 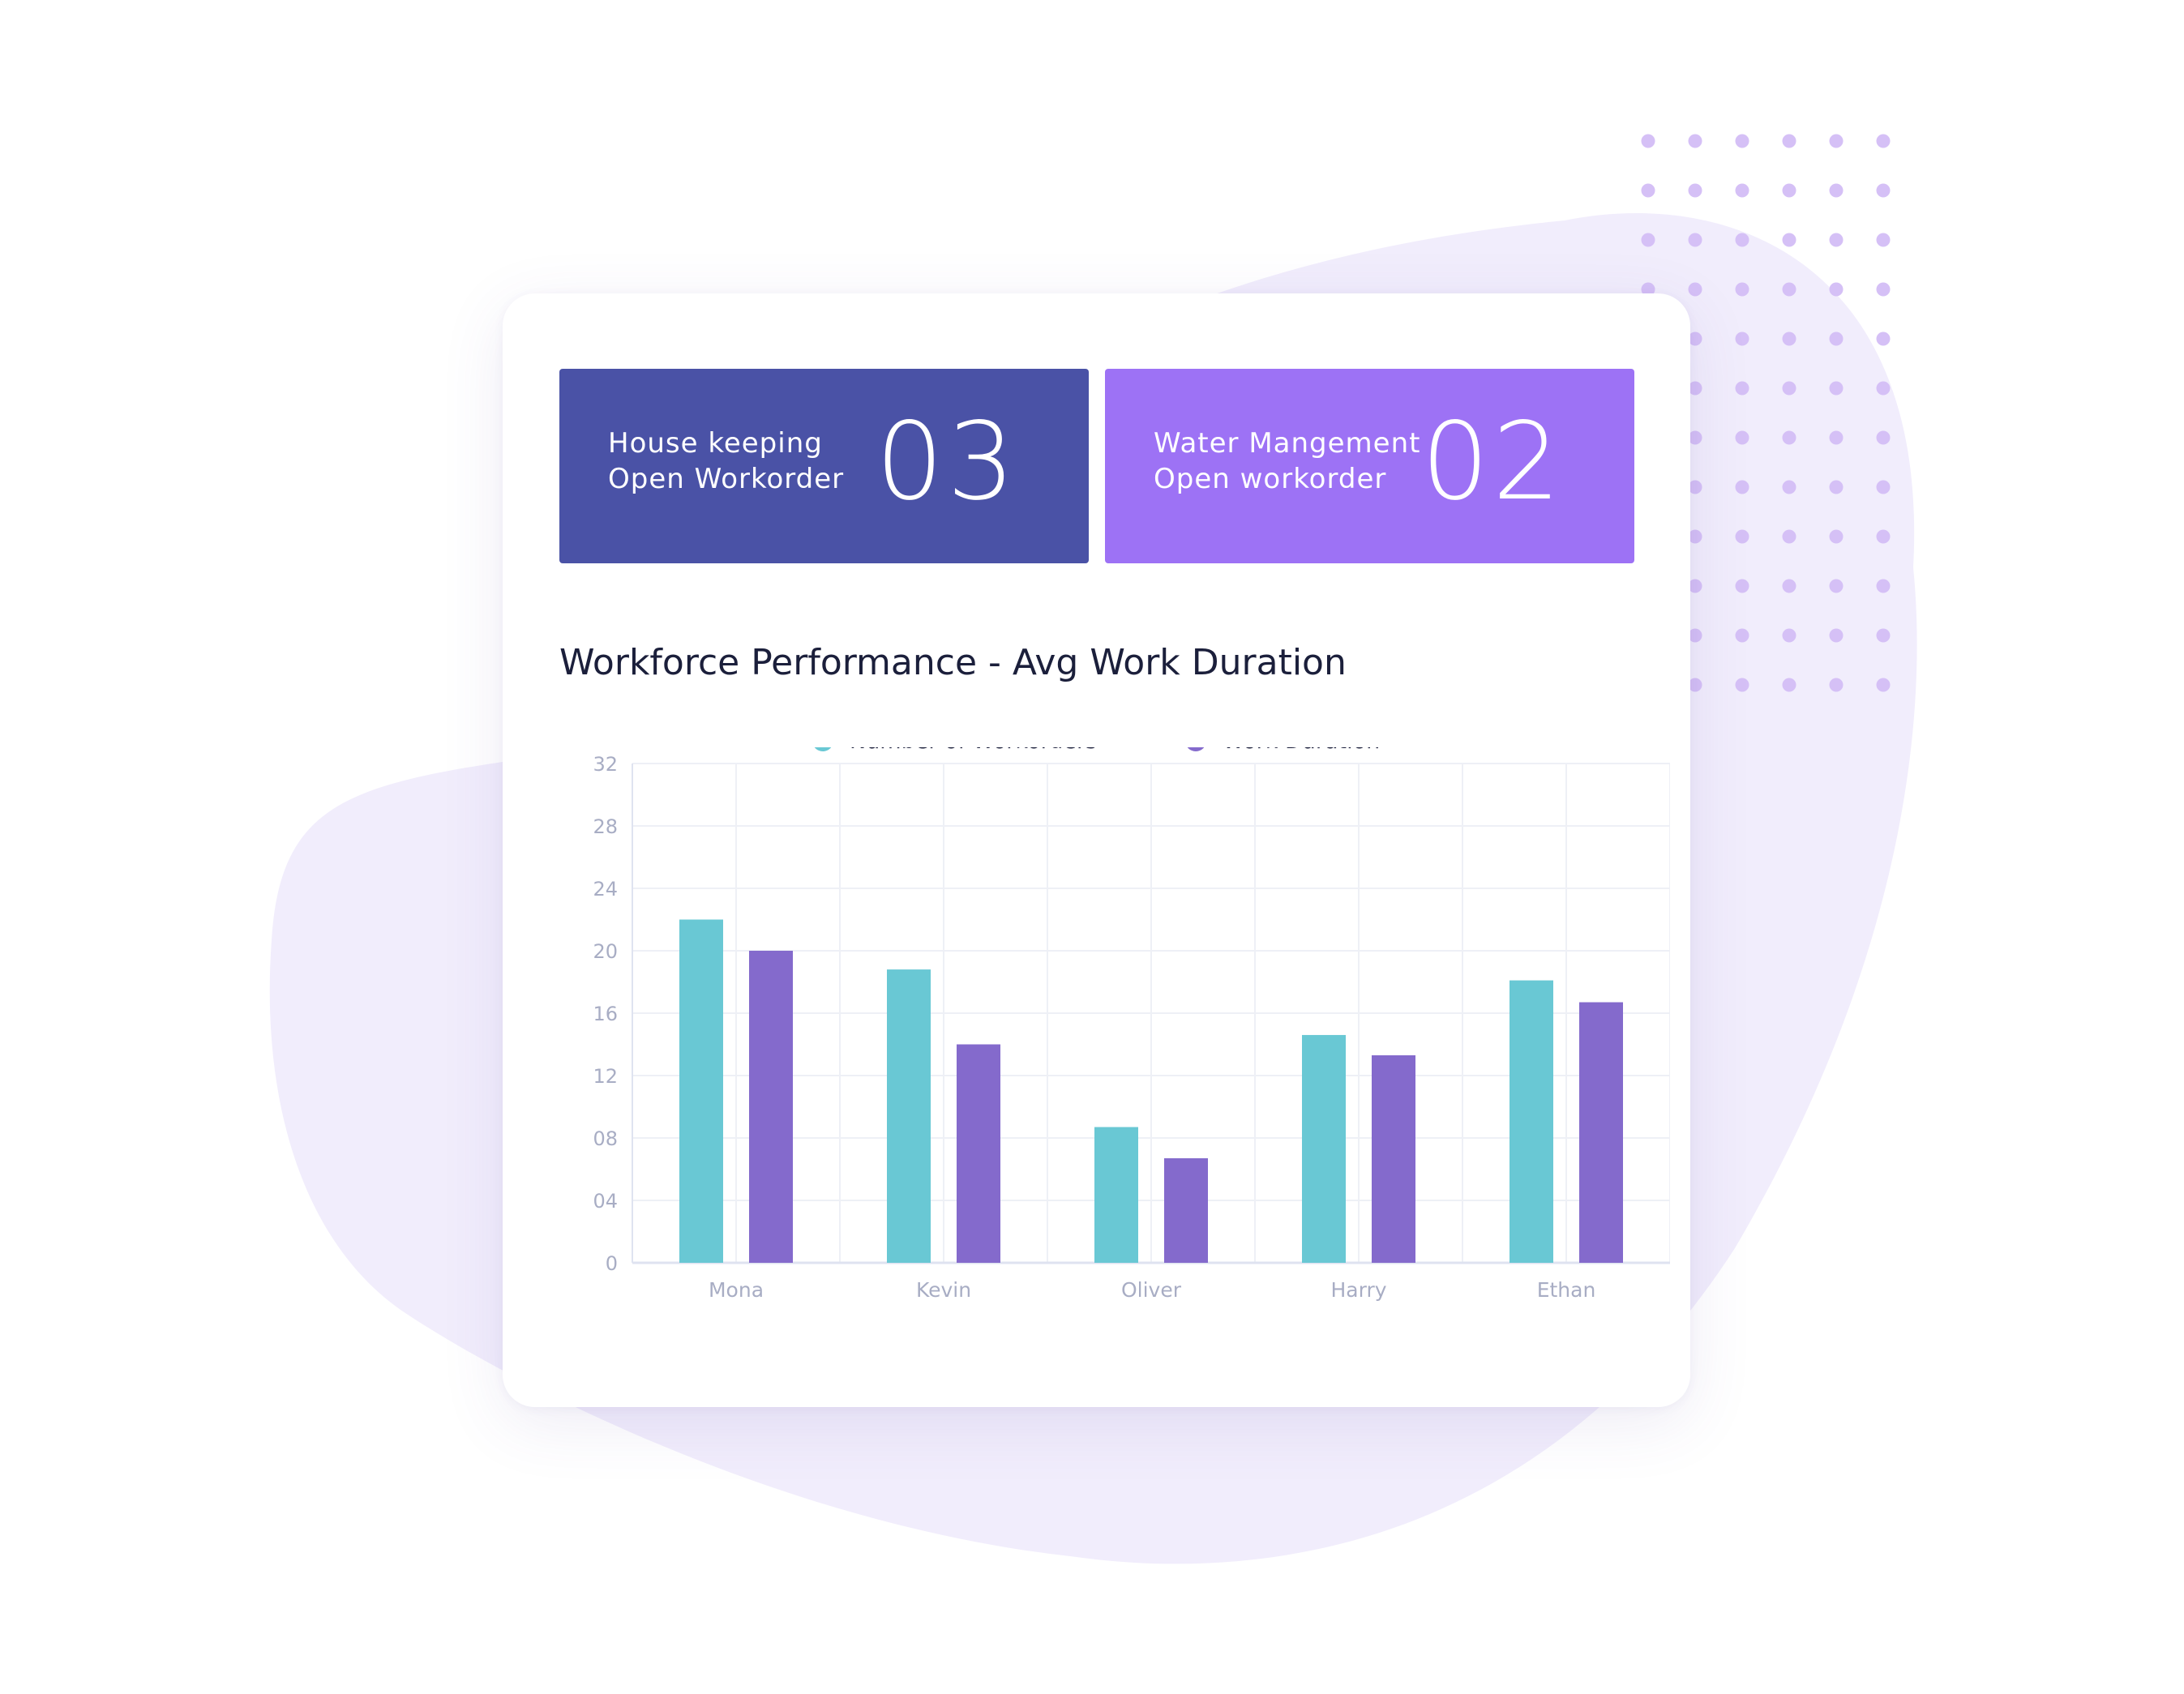 What do you see at coordinates (1301, 750) in the screenshot?
I see `legend-label: Work Duration` at bounding box center [1301, 750].